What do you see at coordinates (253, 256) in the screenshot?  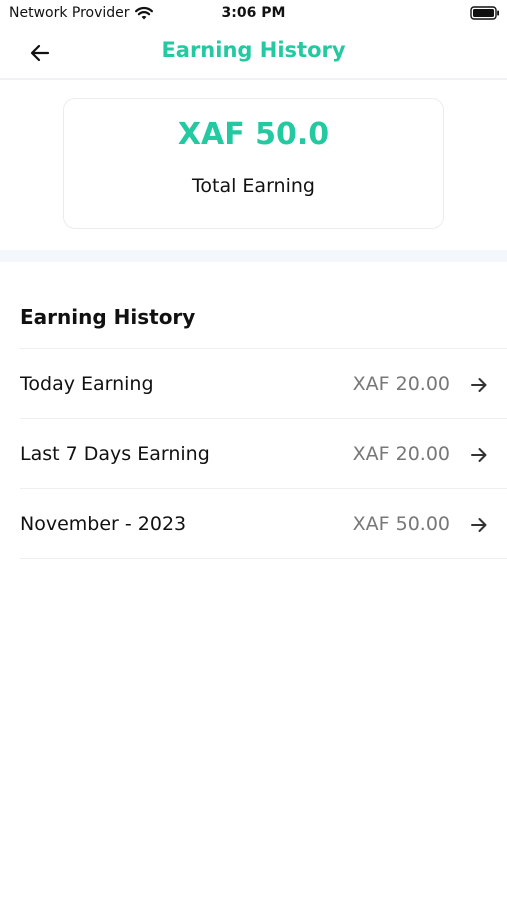 I see `section-divider` at bounding box center [253, 256].